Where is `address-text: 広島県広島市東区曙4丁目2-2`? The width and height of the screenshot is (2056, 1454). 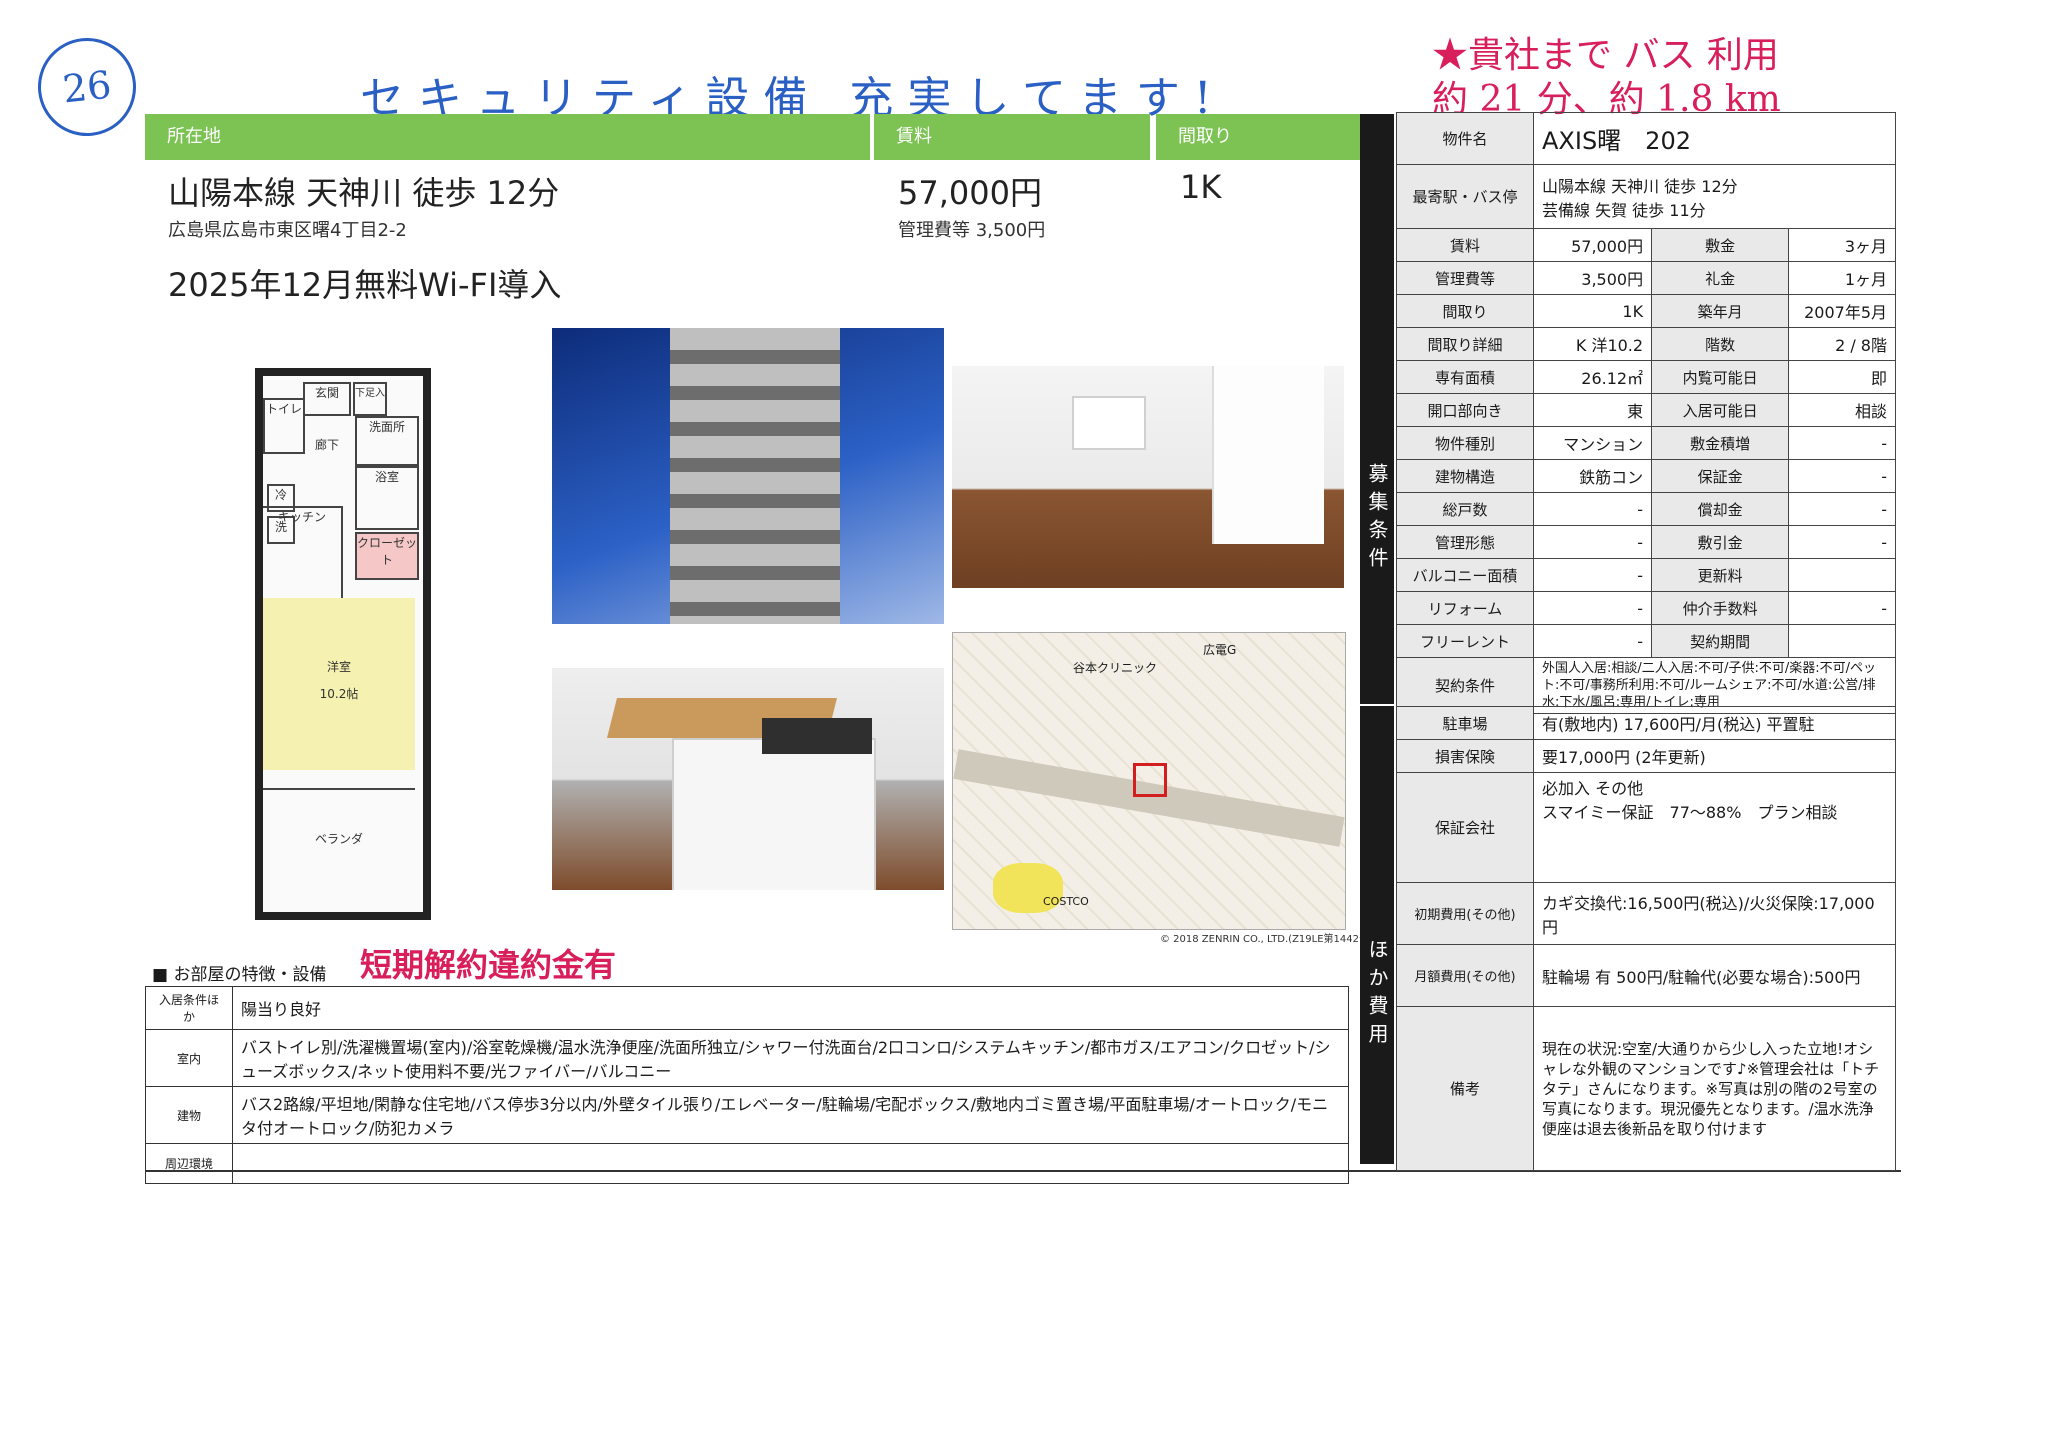
address-text: 広島県広島市東区曙4丁目2-2 is located at coordinates (287, 230).